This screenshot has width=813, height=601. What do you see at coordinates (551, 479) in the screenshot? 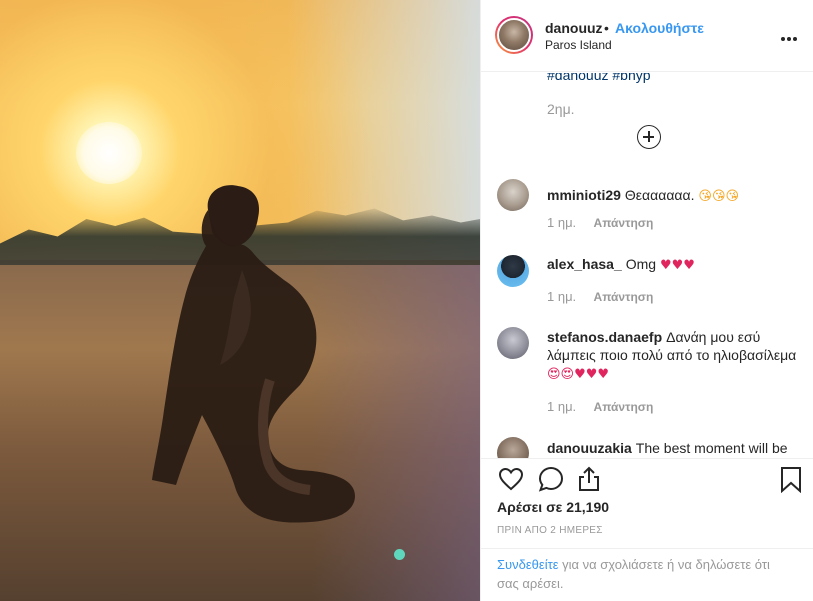
I see `comment-icon` at bounding box center [551, 479].